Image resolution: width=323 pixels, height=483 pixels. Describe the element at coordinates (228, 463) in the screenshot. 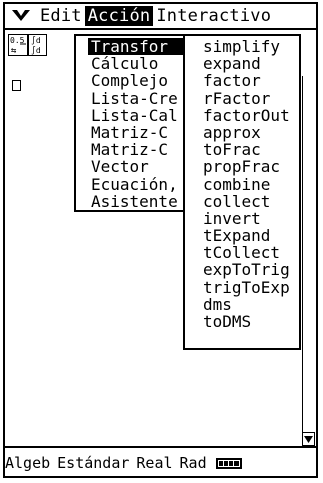

I see `battery-icon` at that location.